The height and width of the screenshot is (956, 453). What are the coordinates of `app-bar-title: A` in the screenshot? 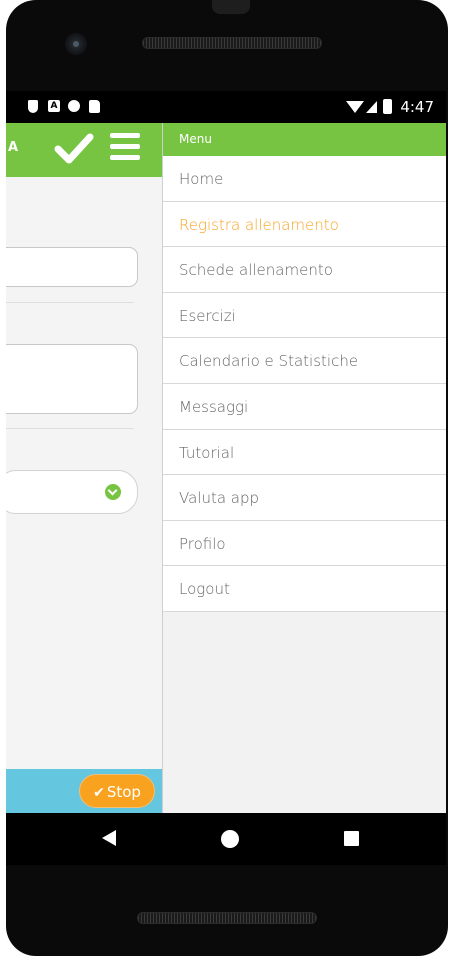 It's located at (13, 147).